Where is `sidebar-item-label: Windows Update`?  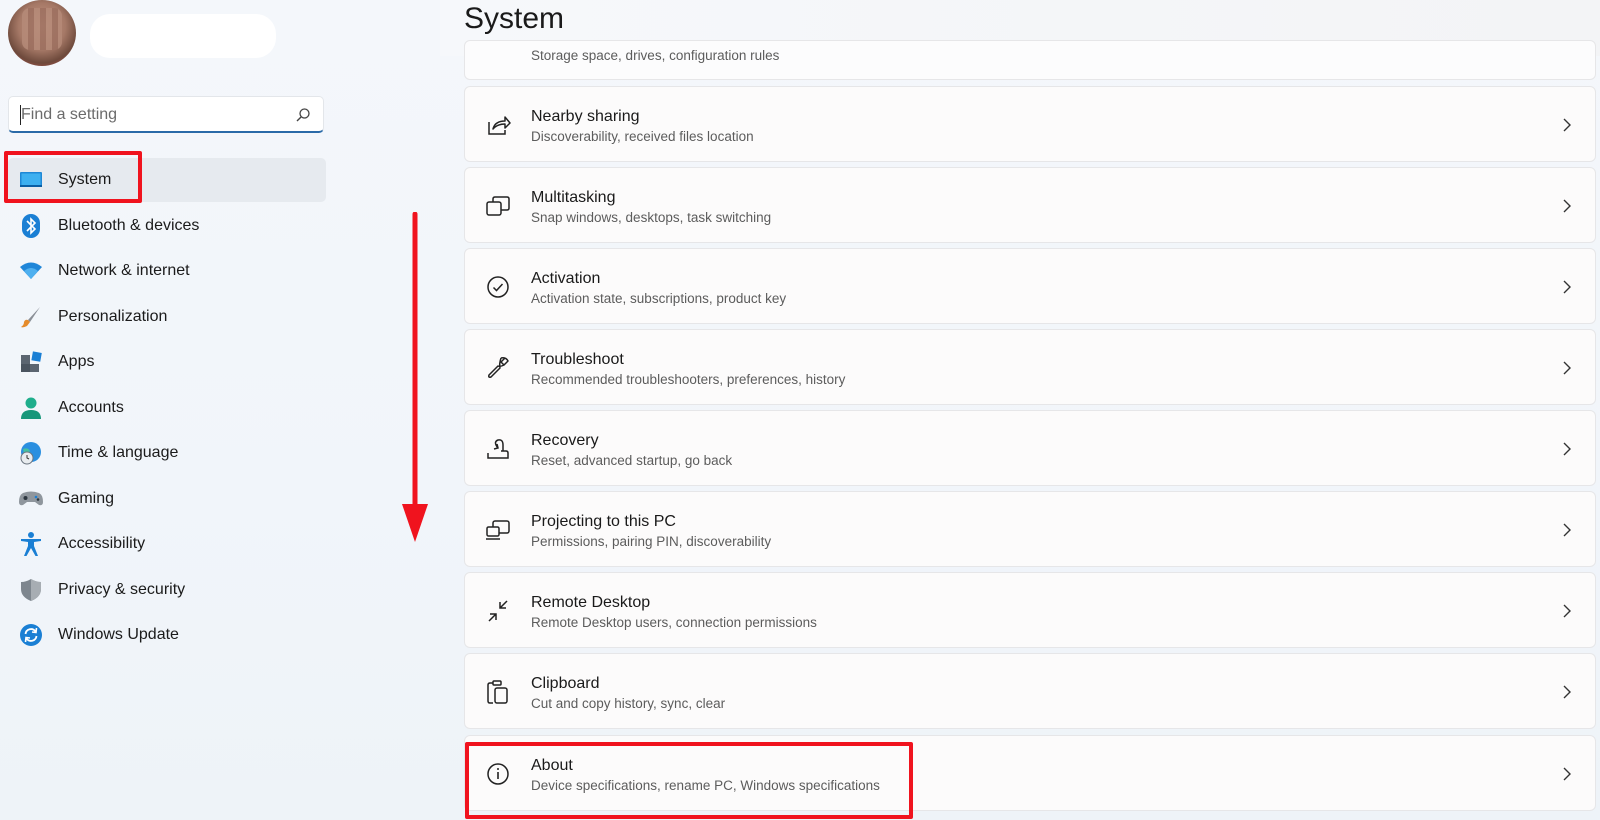
sidebar-item-label: Windows Update is located at coordinates (118, 634).